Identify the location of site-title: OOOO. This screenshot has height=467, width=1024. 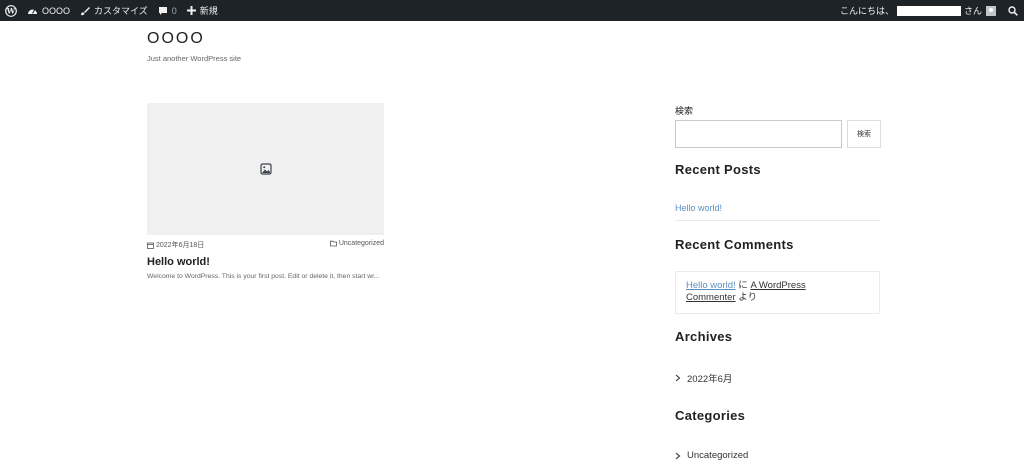
(176, 39).